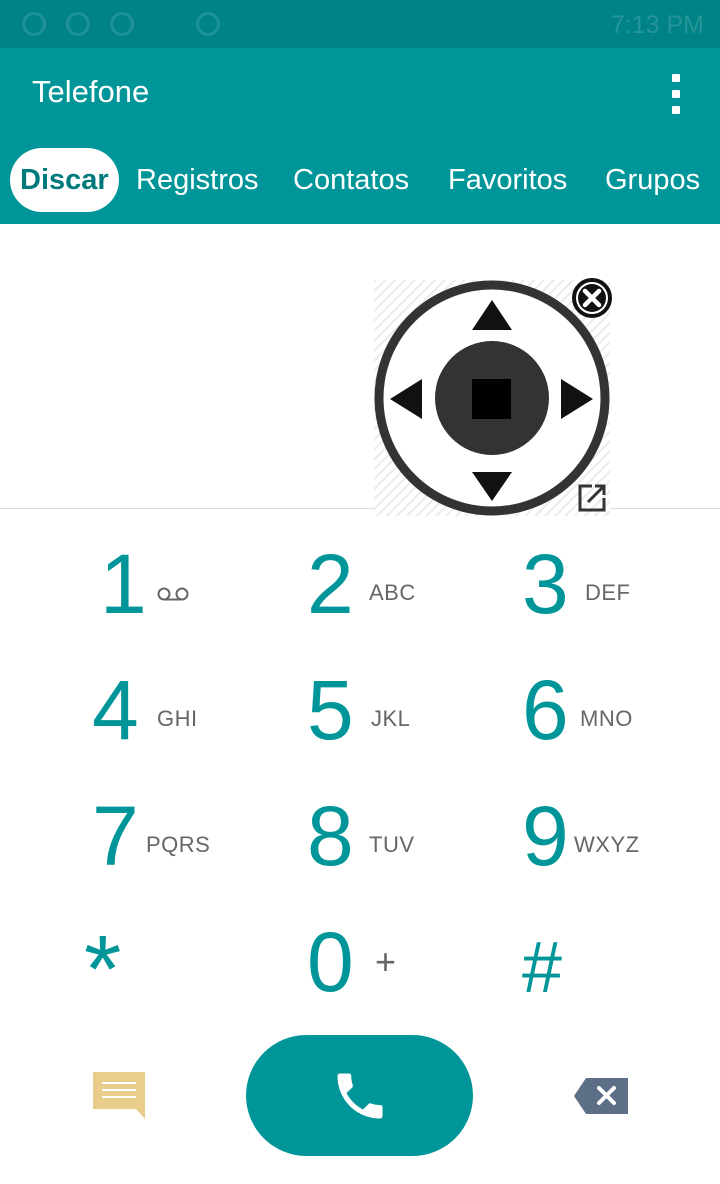  What do you see at coordinates (372, 970) in the screenshot?
I see `key-0: 0 +` at bounding box center [372, 970].